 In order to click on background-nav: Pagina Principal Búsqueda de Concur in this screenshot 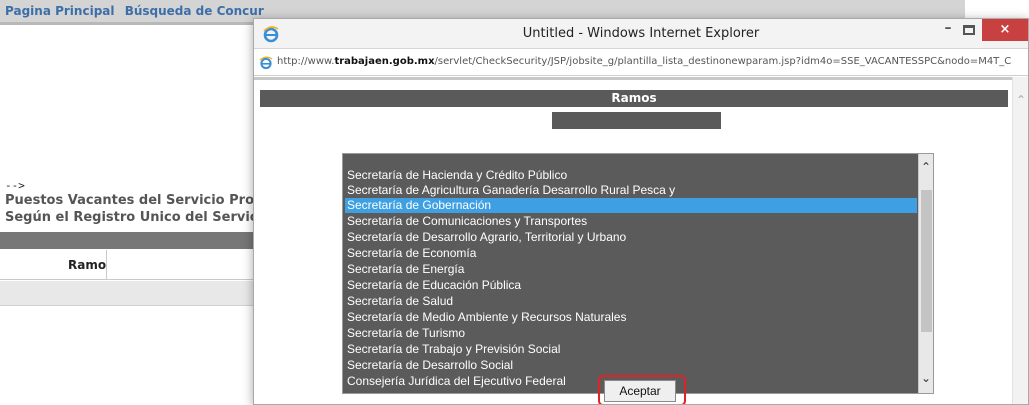, I will do `click(137, 11)`.